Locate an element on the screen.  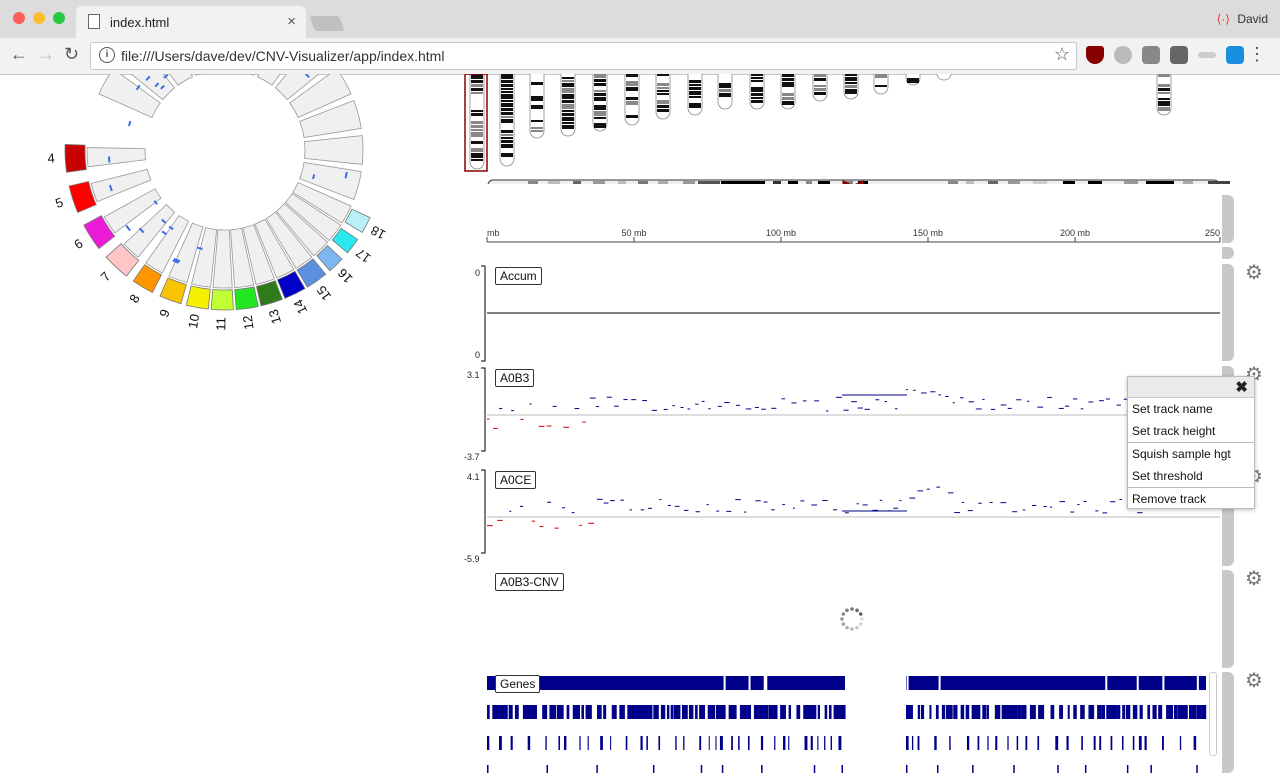
new-tab-button is located at coordinates (327, 23).